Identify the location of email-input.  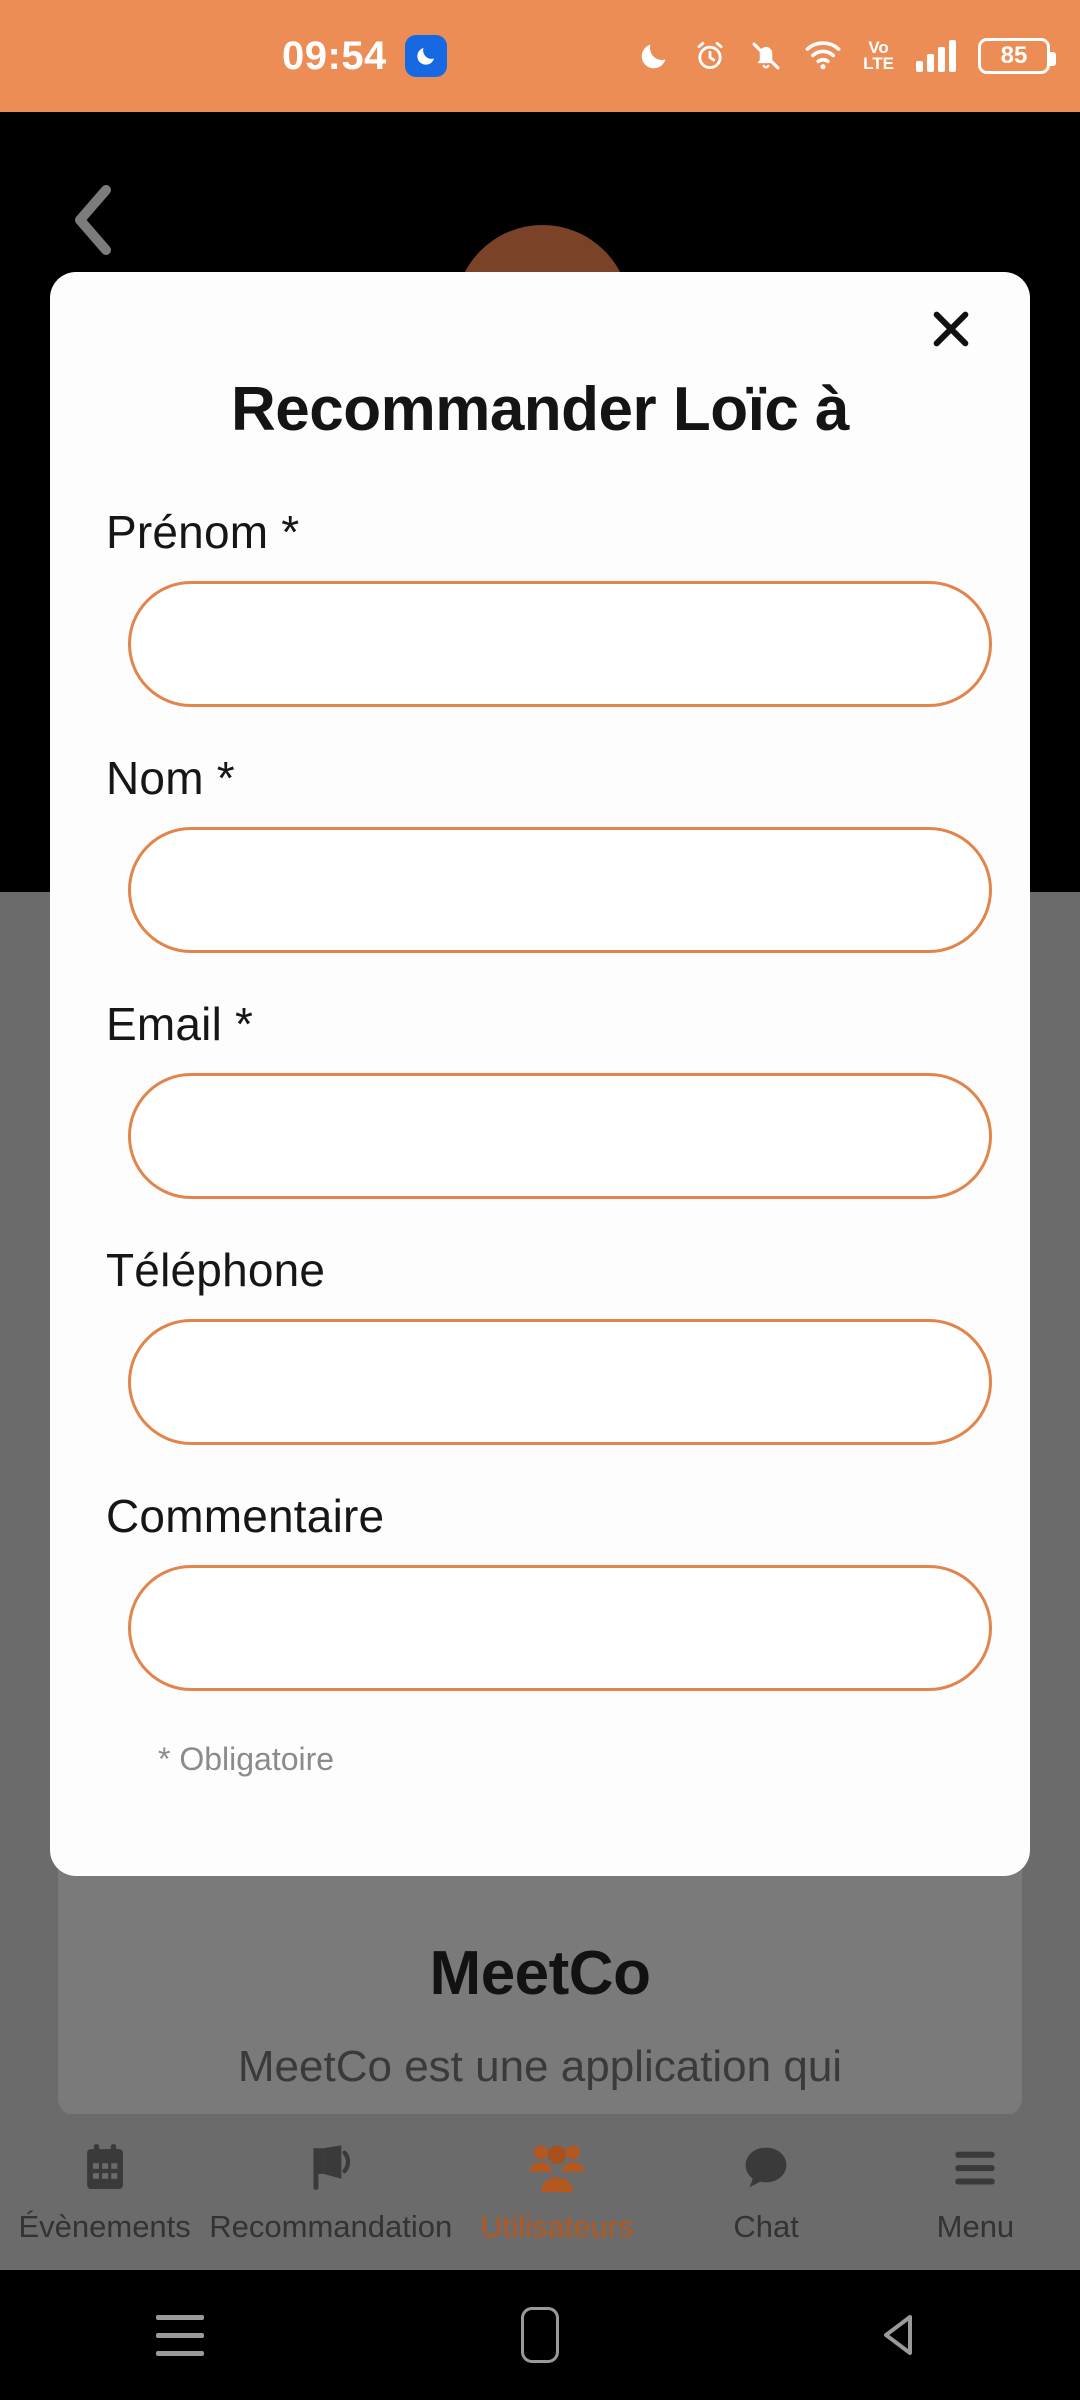
(560, 1136).